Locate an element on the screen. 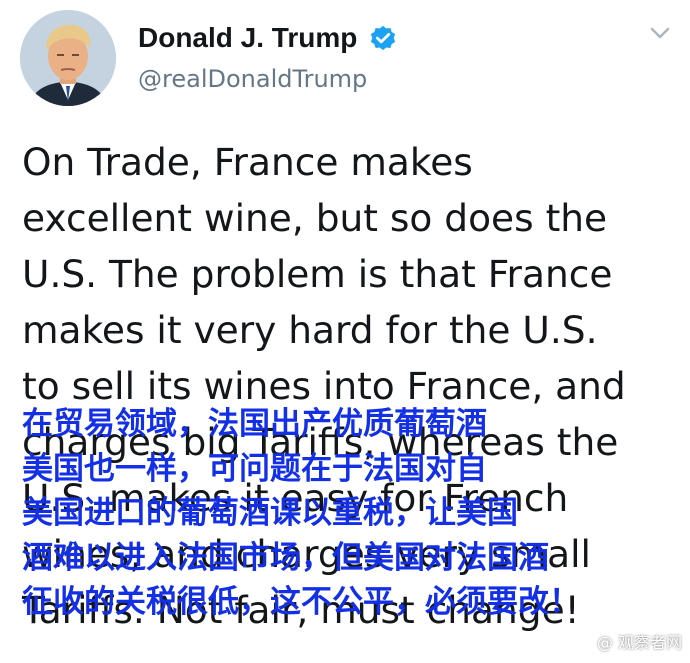 This screenshot has width=690, height=663. tweet-text-line: U.S. The problem is that France is located at coordinates (317, 274).